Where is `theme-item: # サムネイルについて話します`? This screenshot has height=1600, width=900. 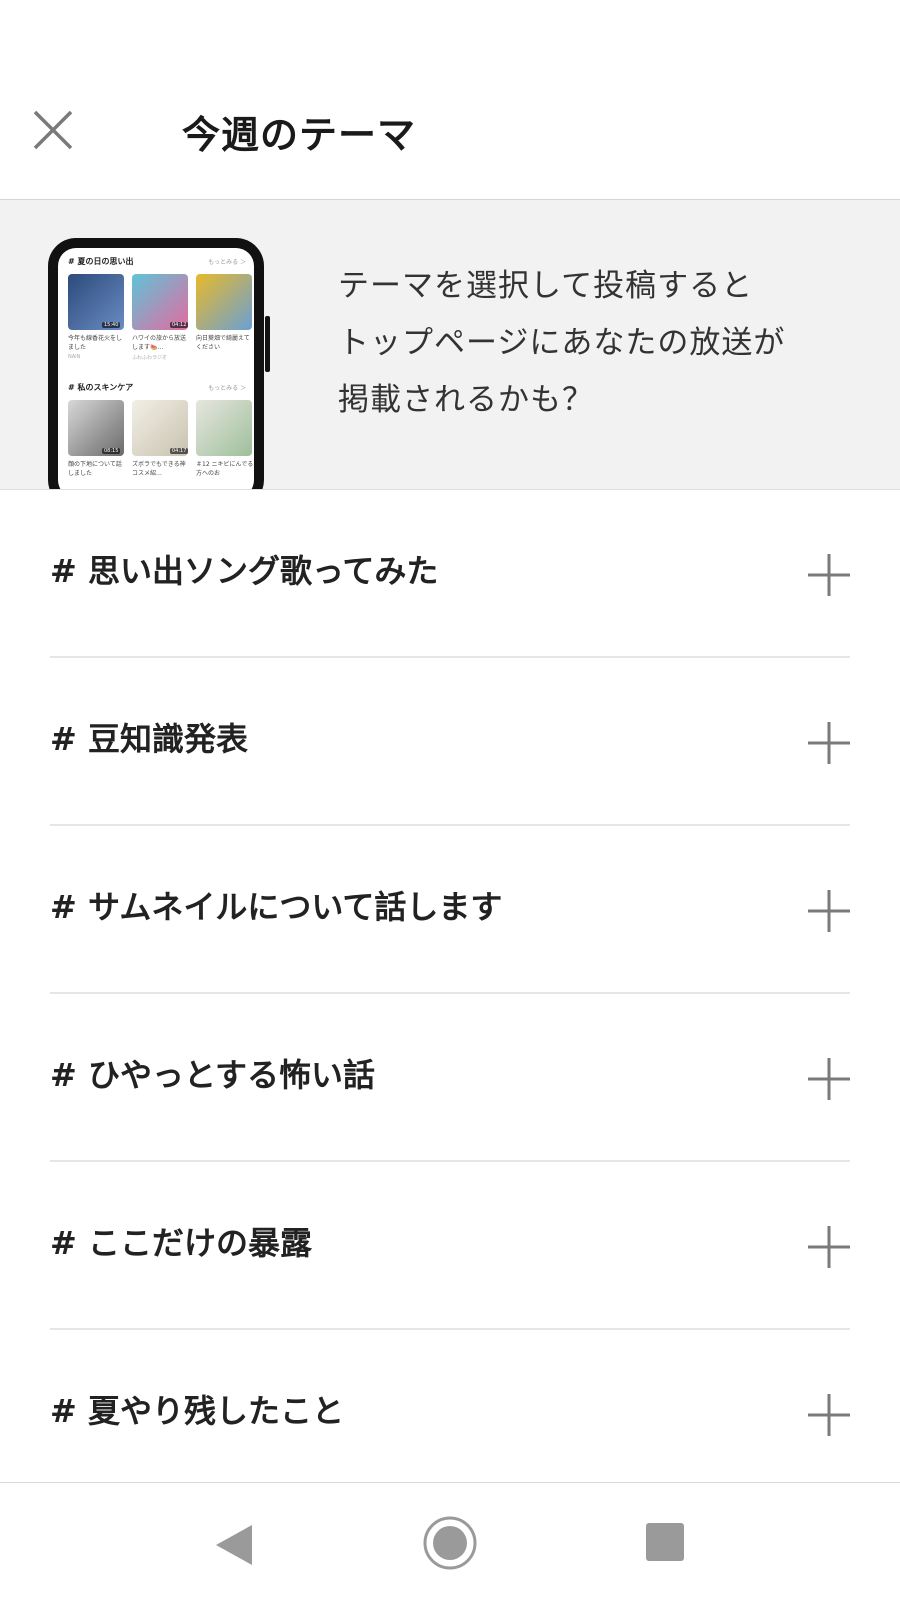 theme-item: # サムネイルについて話します is located at coordinates (450, 910).